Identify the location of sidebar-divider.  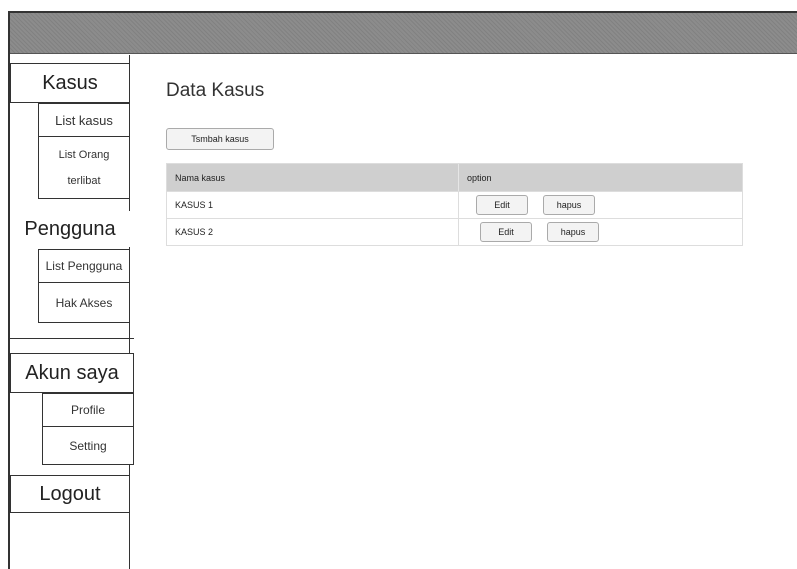
(72, 338).